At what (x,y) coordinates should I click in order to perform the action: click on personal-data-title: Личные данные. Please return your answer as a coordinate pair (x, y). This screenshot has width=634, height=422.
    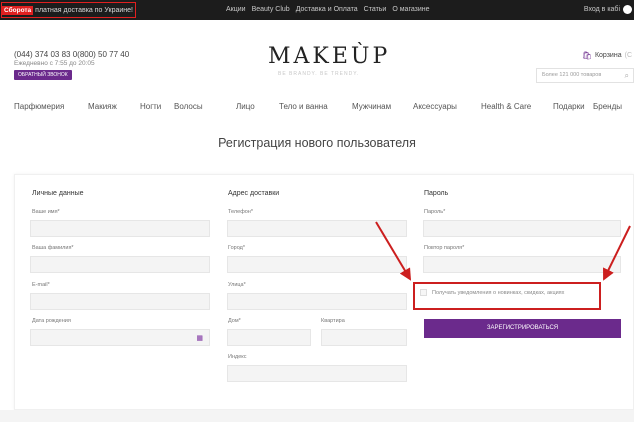
    Looking at the image, I should click on (58, 193).